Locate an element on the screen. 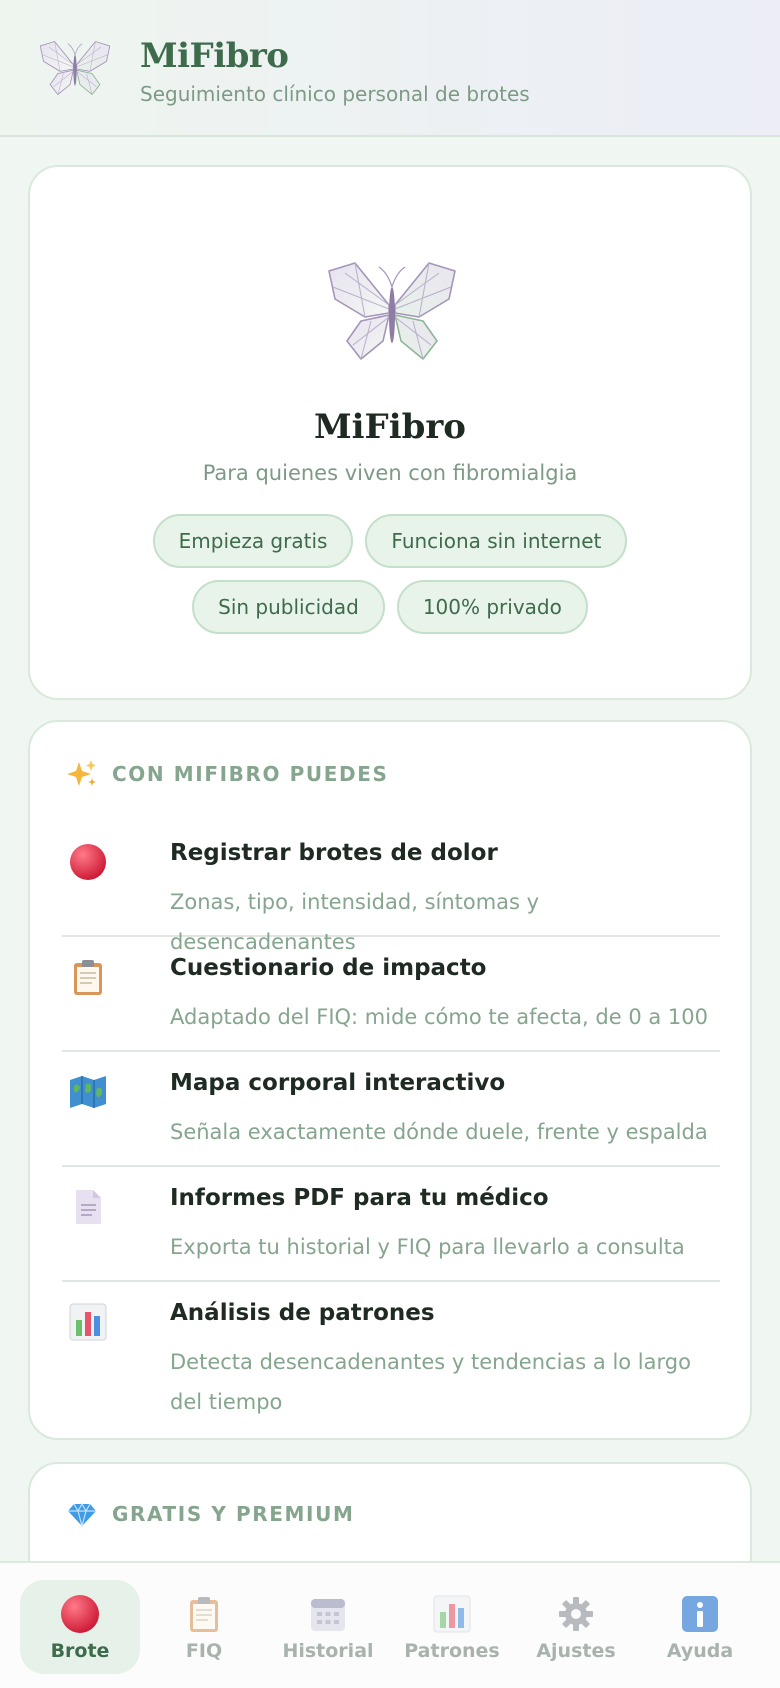  feature-title: Registrar brotes de dolor is located at coordinates (334, 853).